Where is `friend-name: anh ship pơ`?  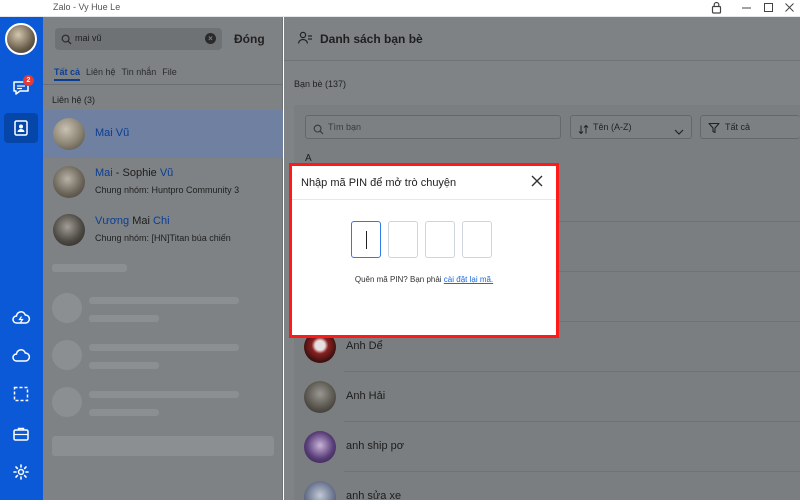 friend-name: anh ship pơ is located at coordinates (375, 446).